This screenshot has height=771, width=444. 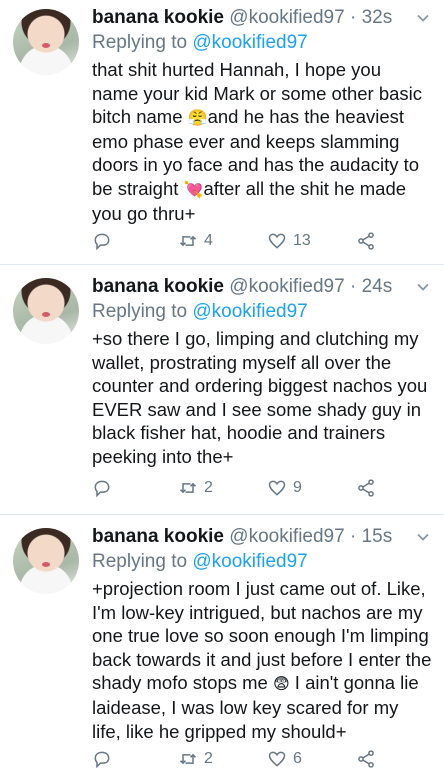 I want to click on tweet-header: banana kookie @kookified97 · 15s, so click(x=261, y=538).